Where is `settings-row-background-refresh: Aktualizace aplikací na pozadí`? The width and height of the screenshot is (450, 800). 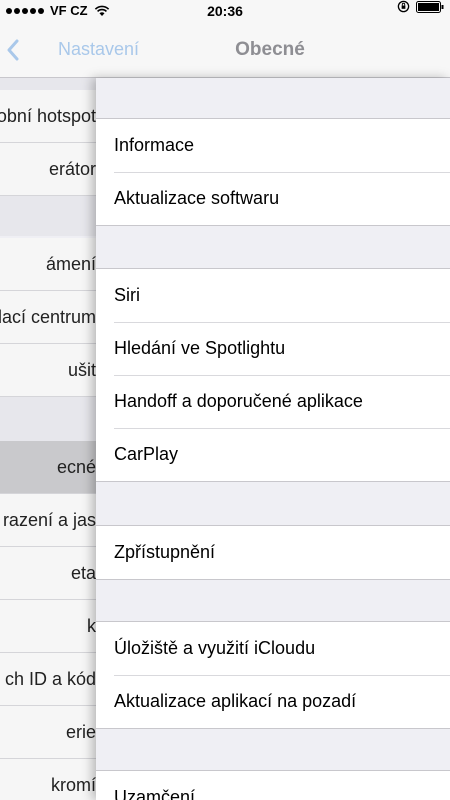 settings-row-background-refresh: Aktualizace aplikací na pozadí is located at coordinates (273, 701).